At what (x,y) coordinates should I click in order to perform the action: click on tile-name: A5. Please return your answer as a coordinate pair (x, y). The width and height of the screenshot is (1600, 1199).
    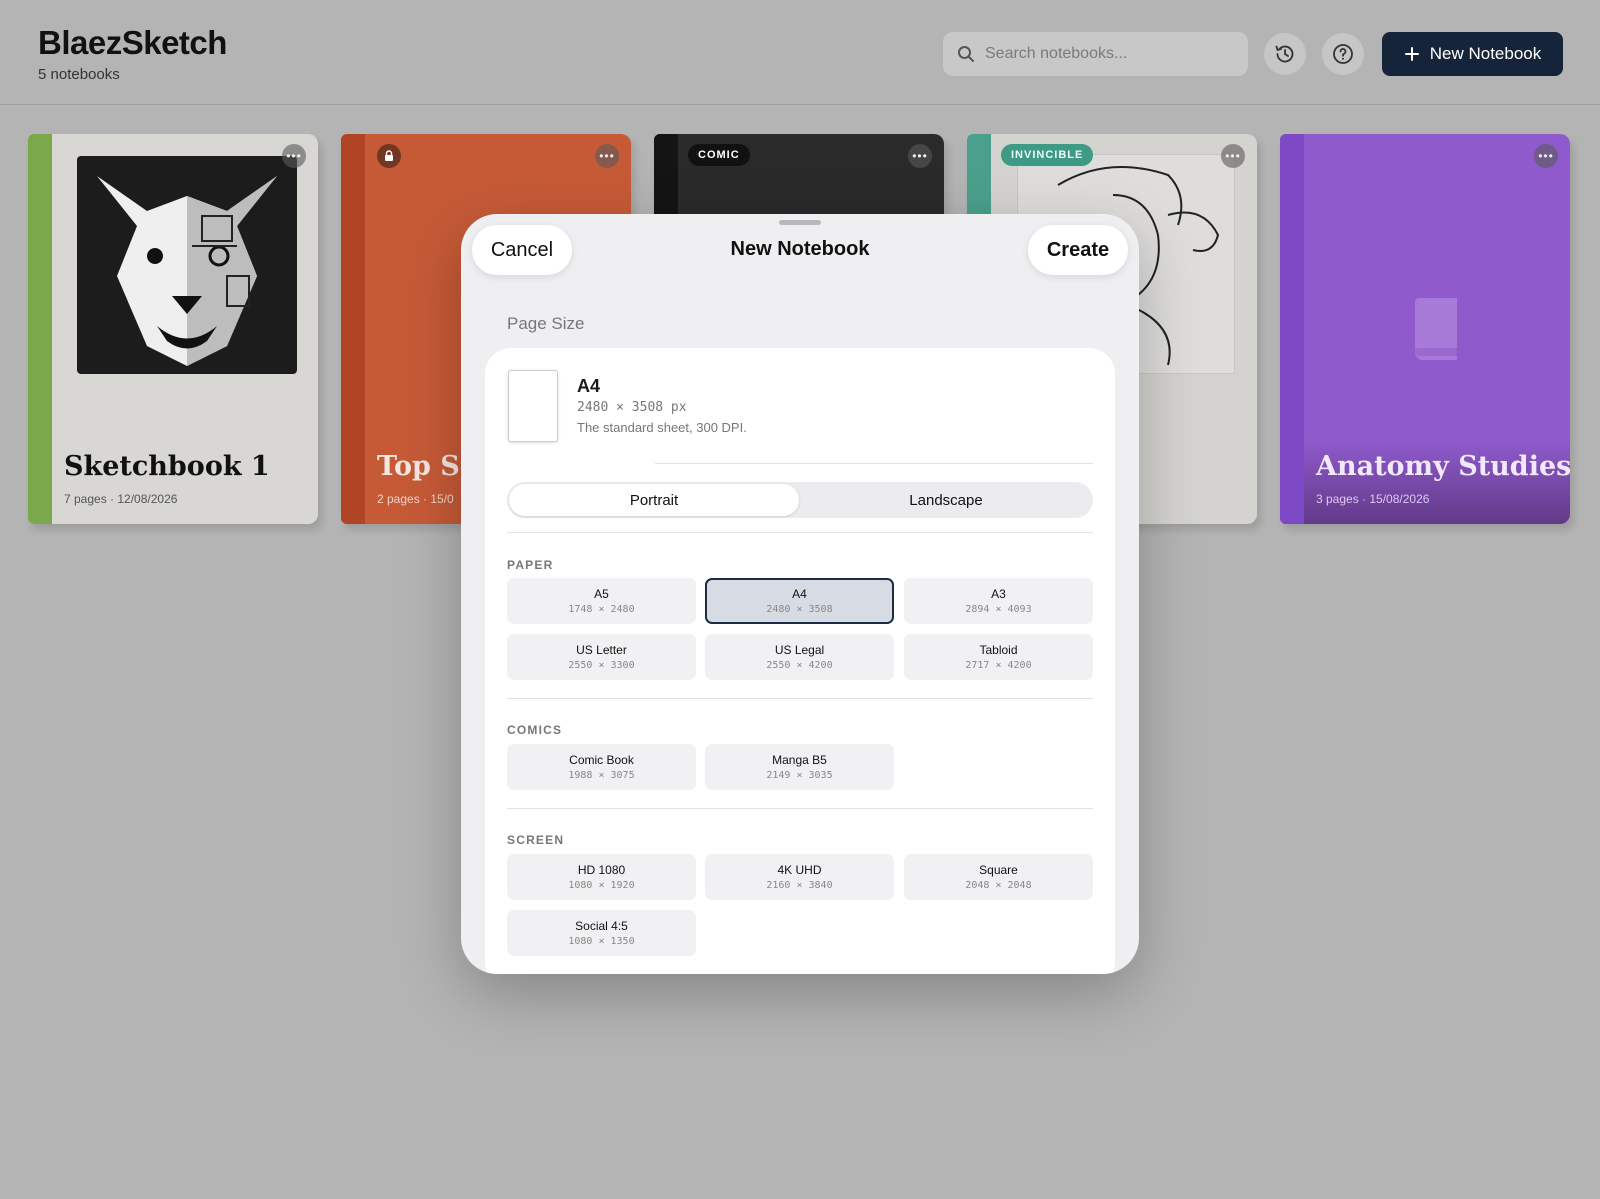
    Looking at the image, I should click on (601, 594).